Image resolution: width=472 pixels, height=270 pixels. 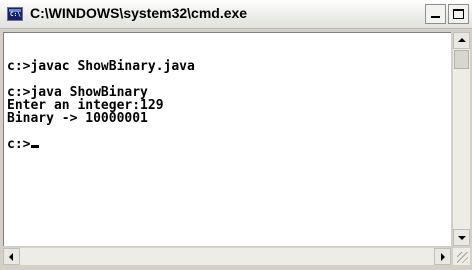 What do you see at coordinates (19, 144) in the screenshot?
I see `console-line-7: c:>` at bounding box center [19, 144].